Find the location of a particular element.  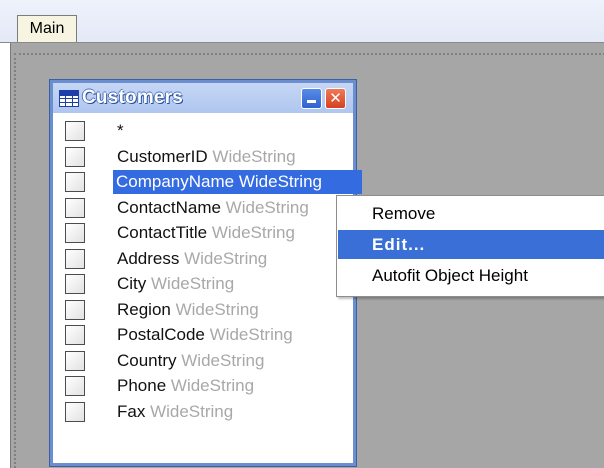

field-label: Region WideString is located at coordinates (188, 310).